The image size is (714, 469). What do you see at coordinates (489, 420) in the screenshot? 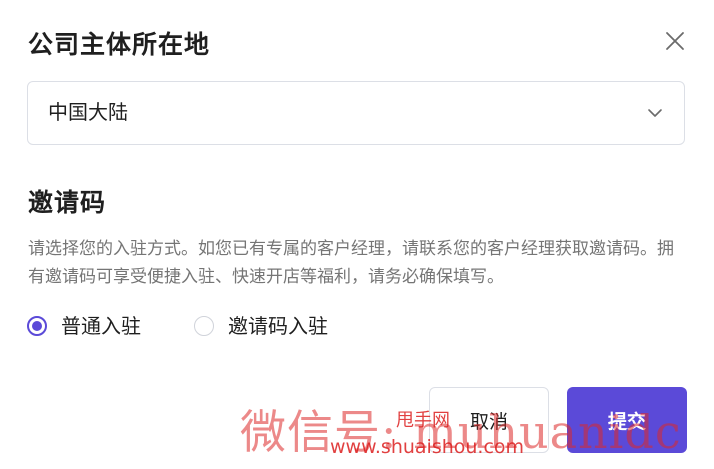
I see `cancel-button: 取消` at bounding box center [489, 420].